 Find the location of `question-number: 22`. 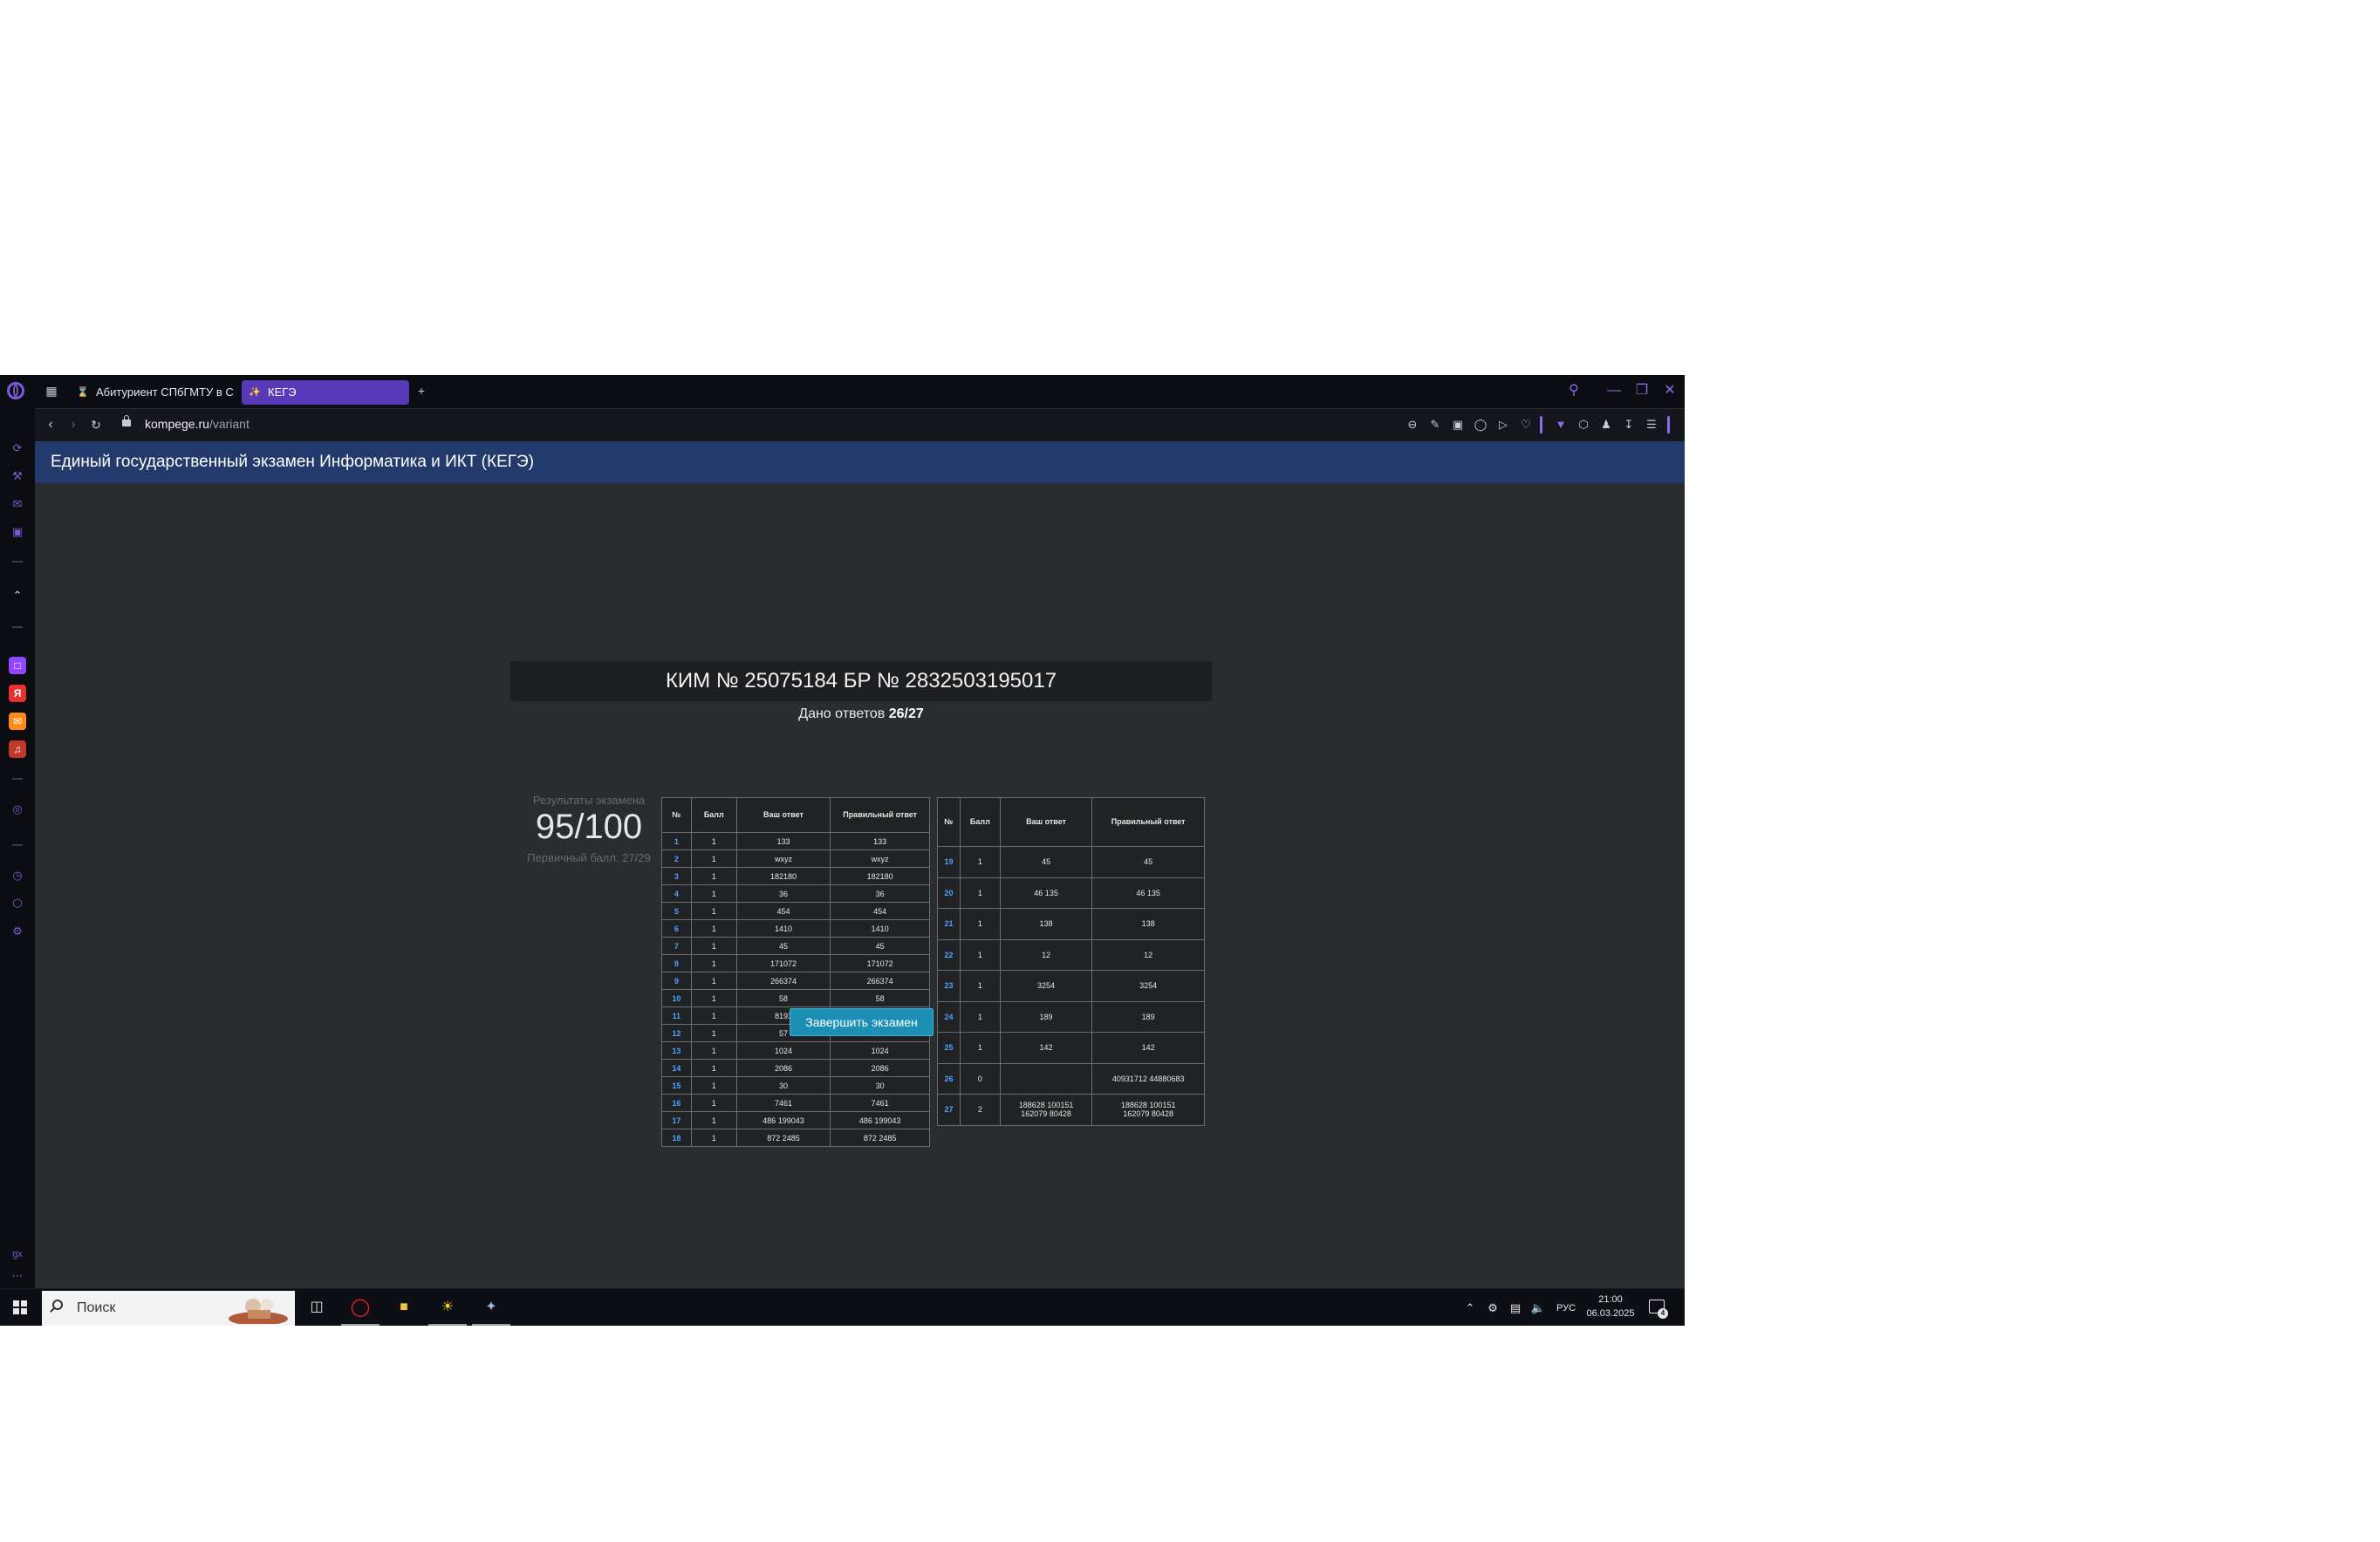

question-number: 22 is located at coordinates (949, 954).